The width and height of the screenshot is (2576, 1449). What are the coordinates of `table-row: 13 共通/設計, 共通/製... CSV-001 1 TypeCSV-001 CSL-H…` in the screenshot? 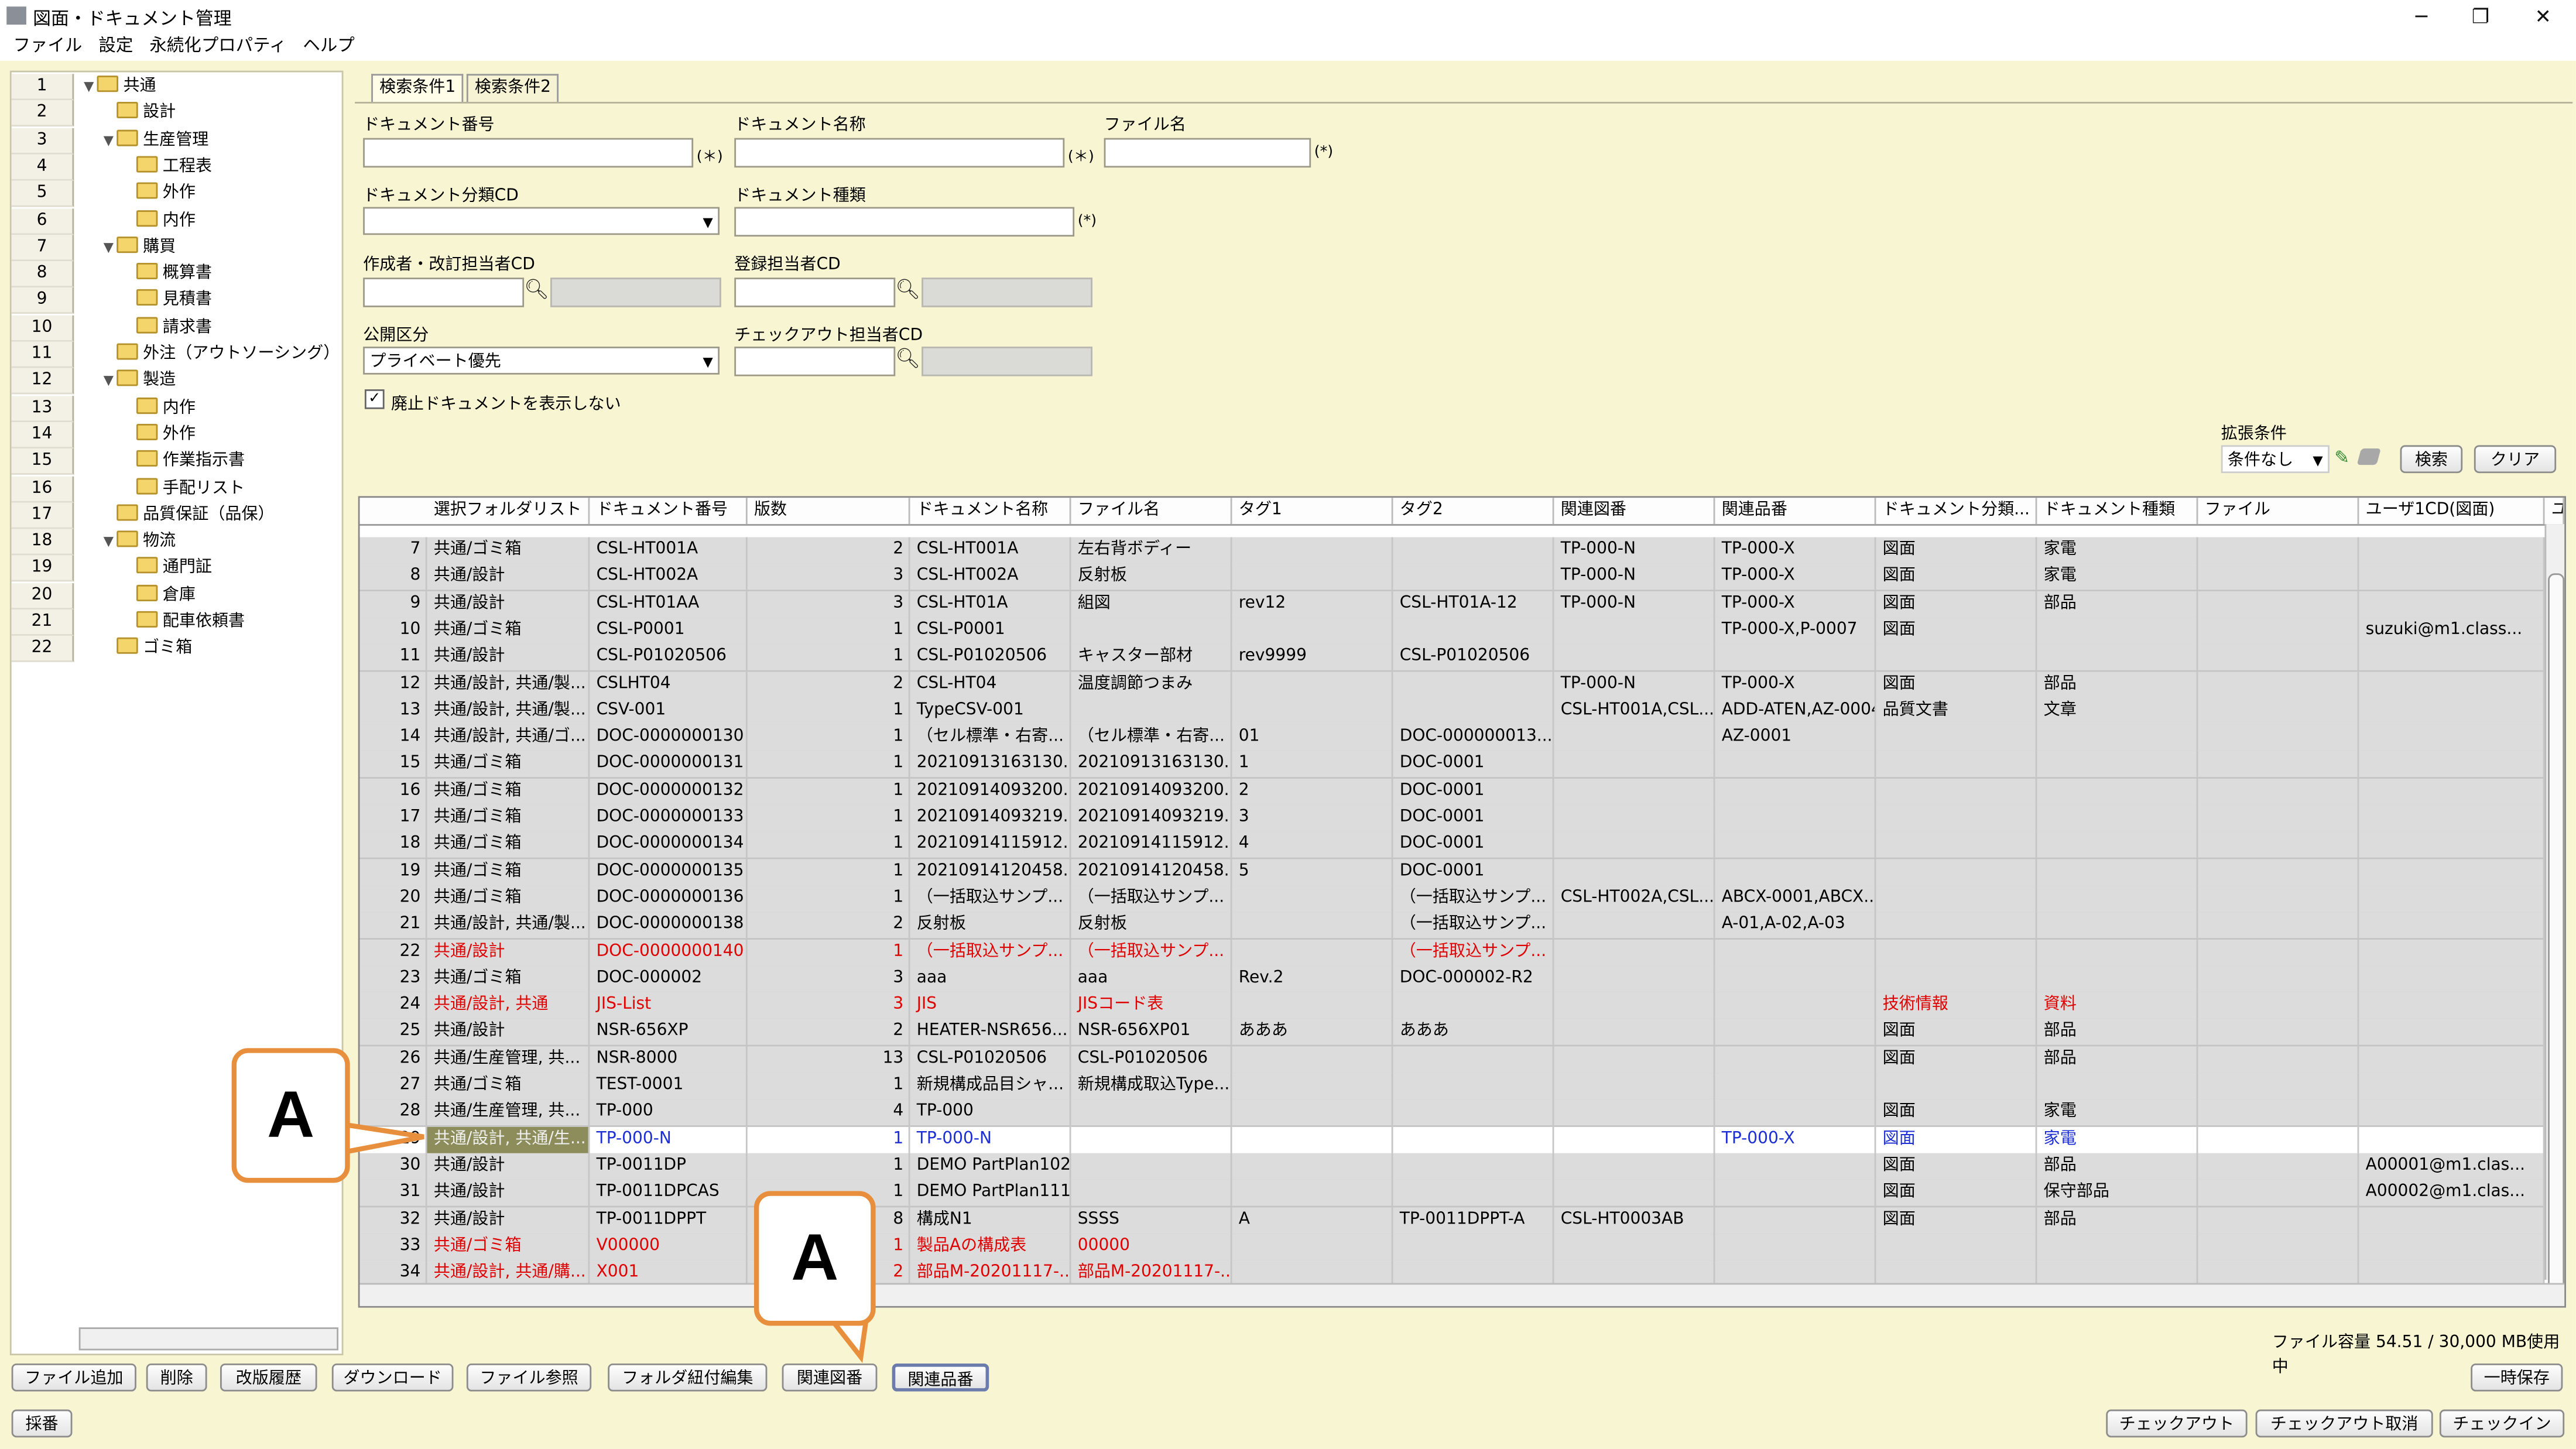 It's located at (1462, 711).